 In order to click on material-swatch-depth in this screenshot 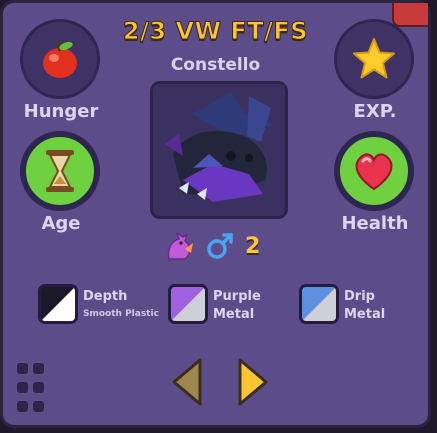, I will do `click(58, 304)`.